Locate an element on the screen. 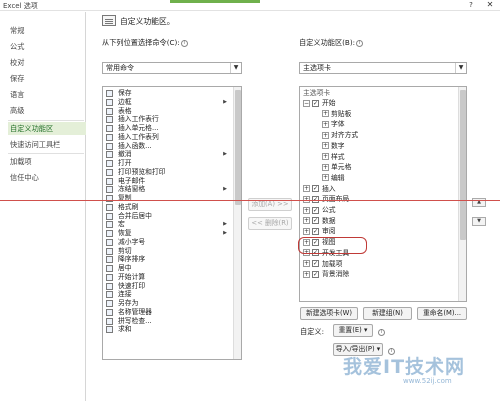  ribbon-group-item: + 数字 is located at coordinates (333, 146).